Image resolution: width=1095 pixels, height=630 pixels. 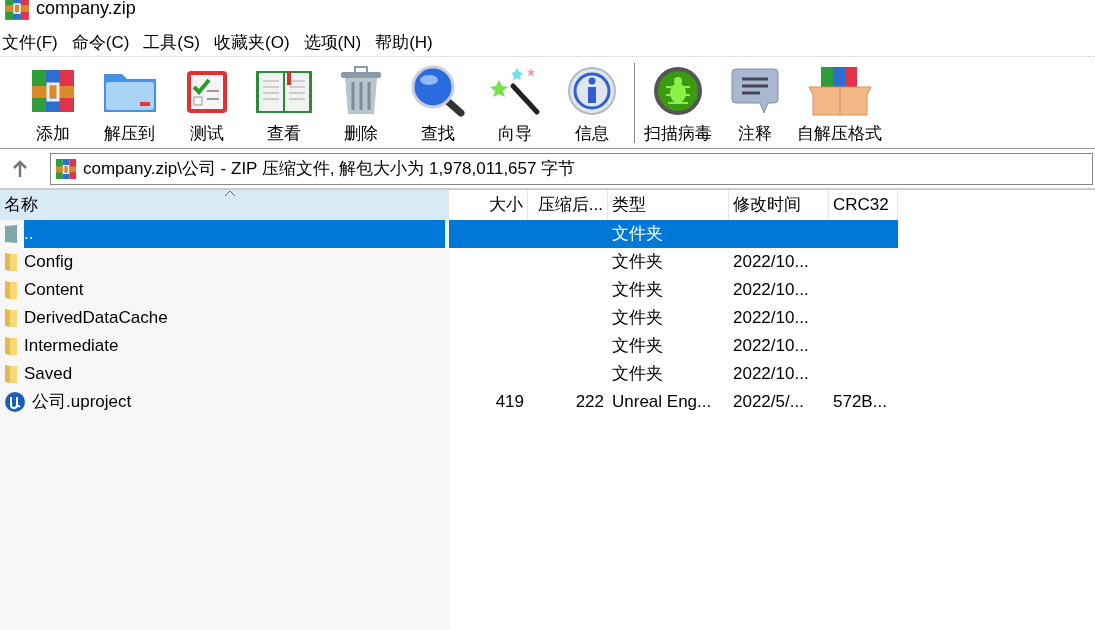 I want to click on table-cell-text: 222, so click(x=589, y=402).